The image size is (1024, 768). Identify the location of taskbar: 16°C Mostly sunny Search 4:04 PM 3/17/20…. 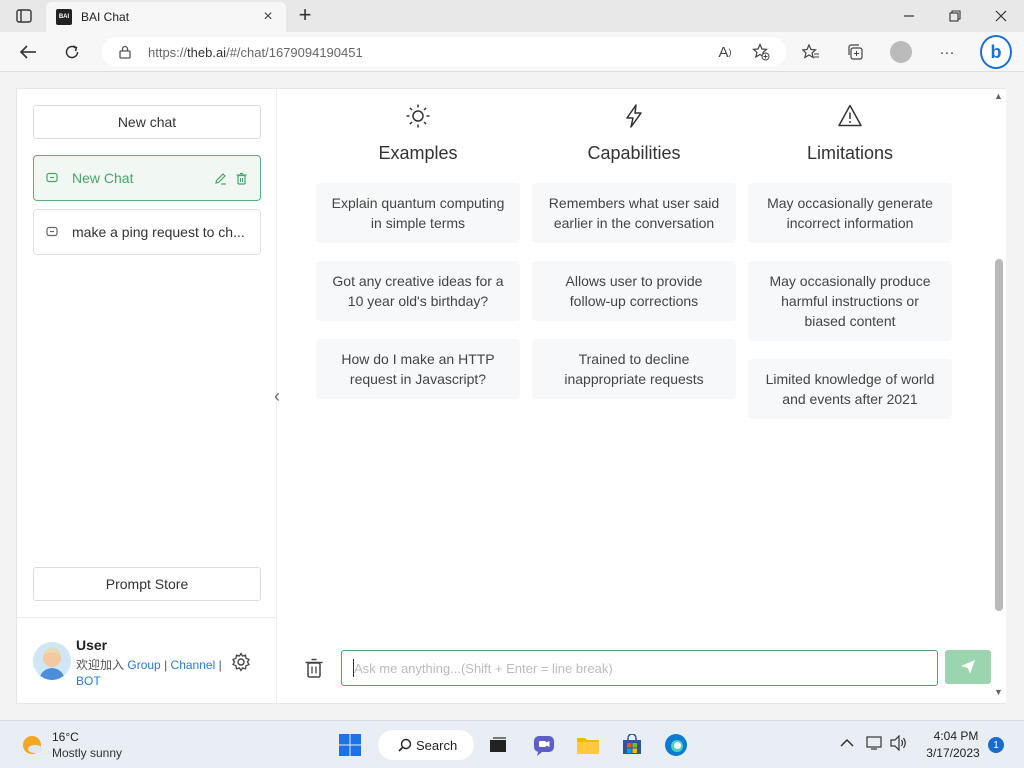
(512, 744).